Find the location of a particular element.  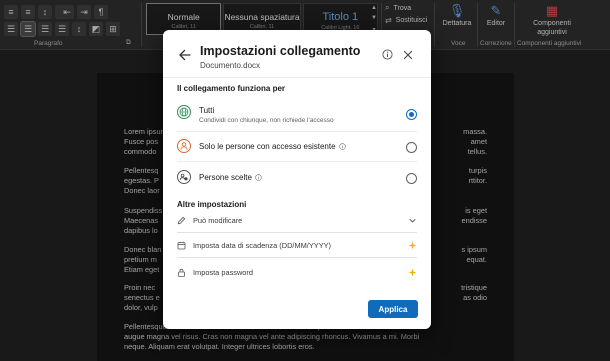

section-link-works-for: Il collegamento funziona per is located at coordinates (231, 88).